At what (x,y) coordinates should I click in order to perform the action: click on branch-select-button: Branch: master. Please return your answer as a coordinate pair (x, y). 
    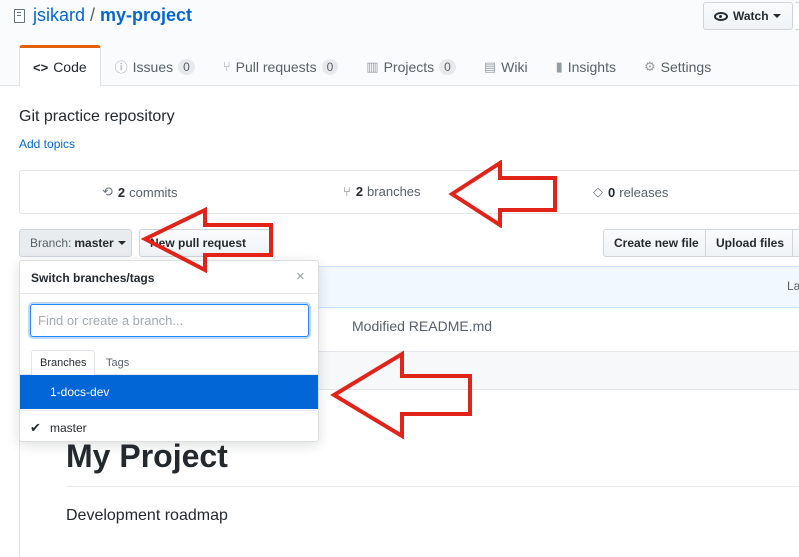
    Looking at the image, I should click on (75, 243).